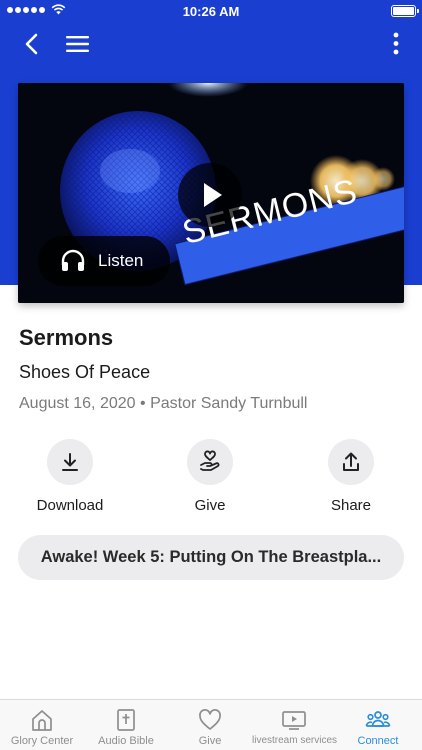 The image size is (422, 750). I want to click on download-label: Download, so click(70, 505).